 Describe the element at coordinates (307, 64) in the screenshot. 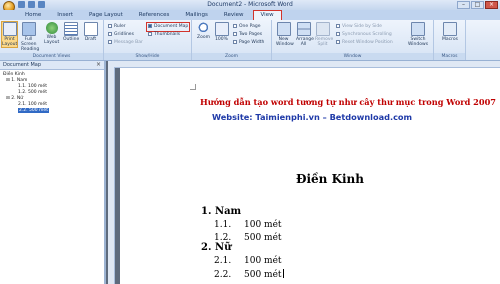

I see `horizontal-ruler` at that location.